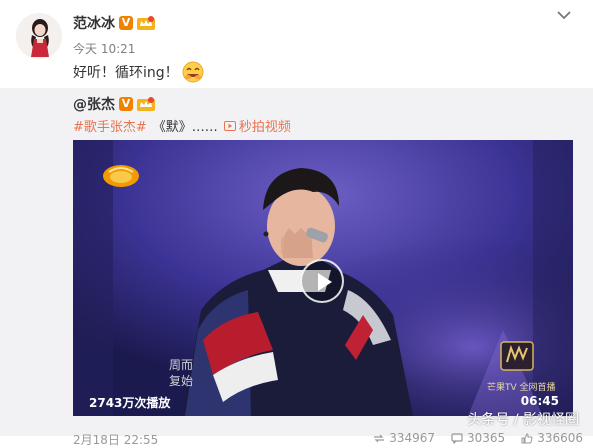  What do you see at coordinates (523, 420) in the screenshot?
I see `watermark: 头条号 / 影视怪圈` at bounding box center [523, 420].